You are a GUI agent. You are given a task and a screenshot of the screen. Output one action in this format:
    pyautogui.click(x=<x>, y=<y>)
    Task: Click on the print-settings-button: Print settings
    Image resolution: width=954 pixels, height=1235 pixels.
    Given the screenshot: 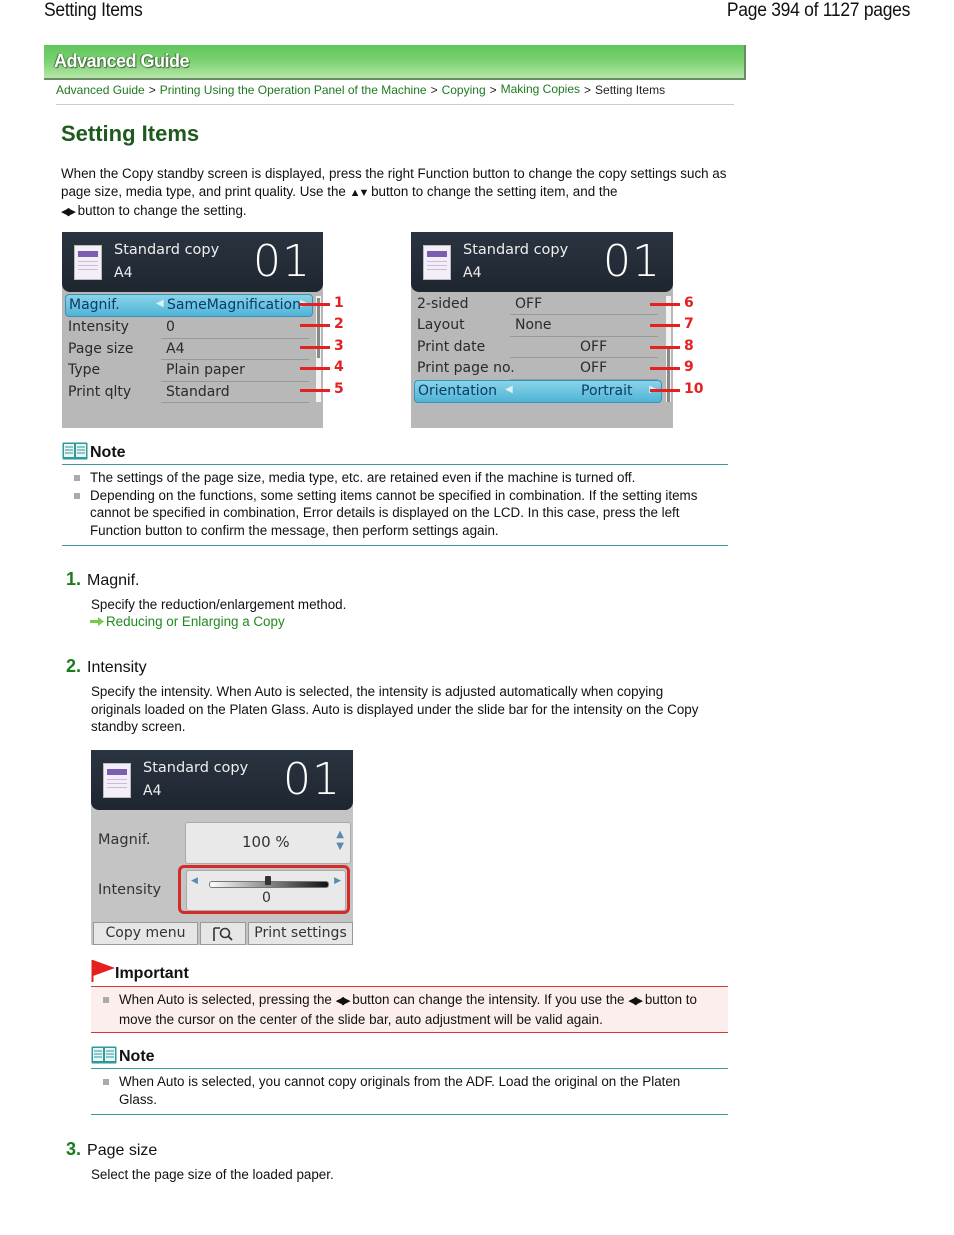 What is the action you would take?
    pyautogui.click(x=300, y=933)
    